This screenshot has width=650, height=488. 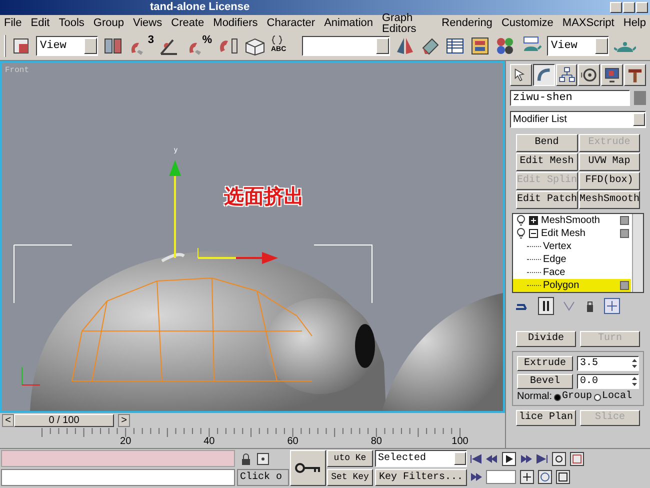 What do you see at coordinates (545, 477) in the screenshot?
I see `arc-rotate-icon` at bounding box center [545, 477].